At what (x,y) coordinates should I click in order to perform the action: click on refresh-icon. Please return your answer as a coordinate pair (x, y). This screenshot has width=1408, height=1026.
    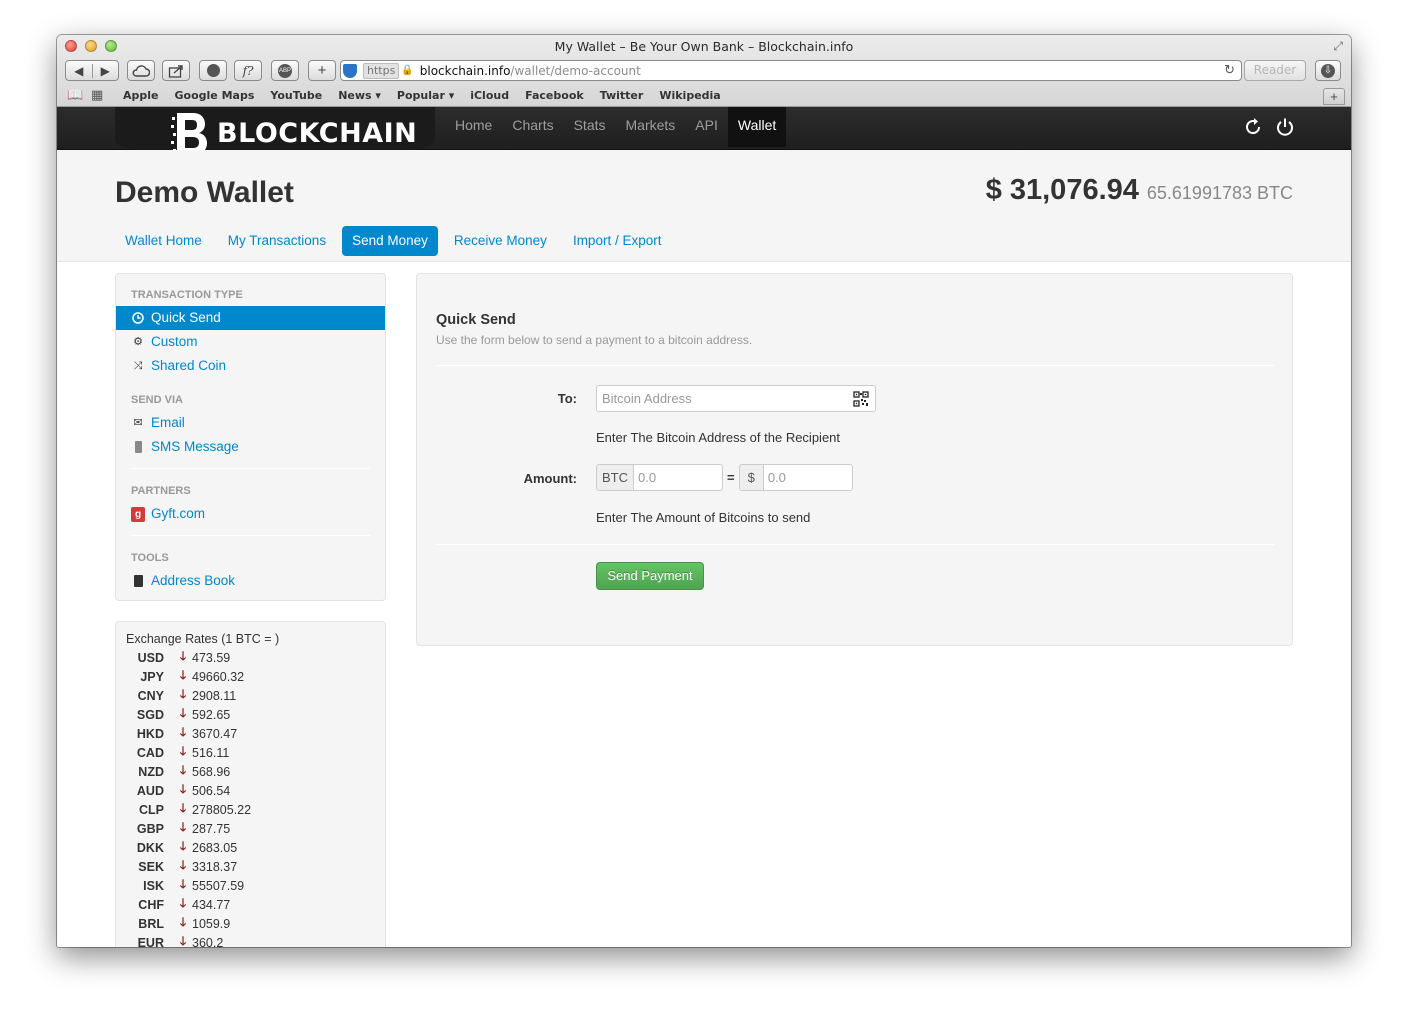
    Looking at the image, I should click on (1253, 127).